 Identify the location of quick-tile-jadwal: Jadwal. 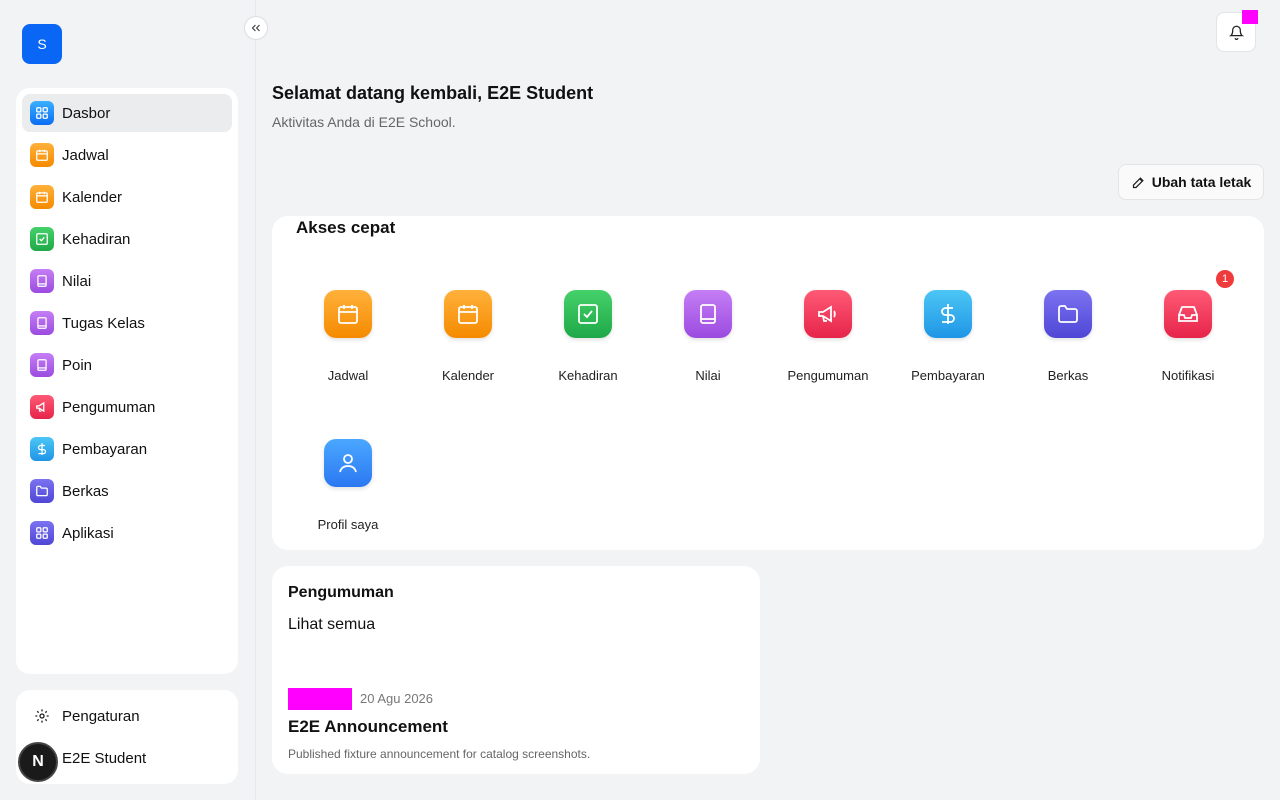
(348, 350).